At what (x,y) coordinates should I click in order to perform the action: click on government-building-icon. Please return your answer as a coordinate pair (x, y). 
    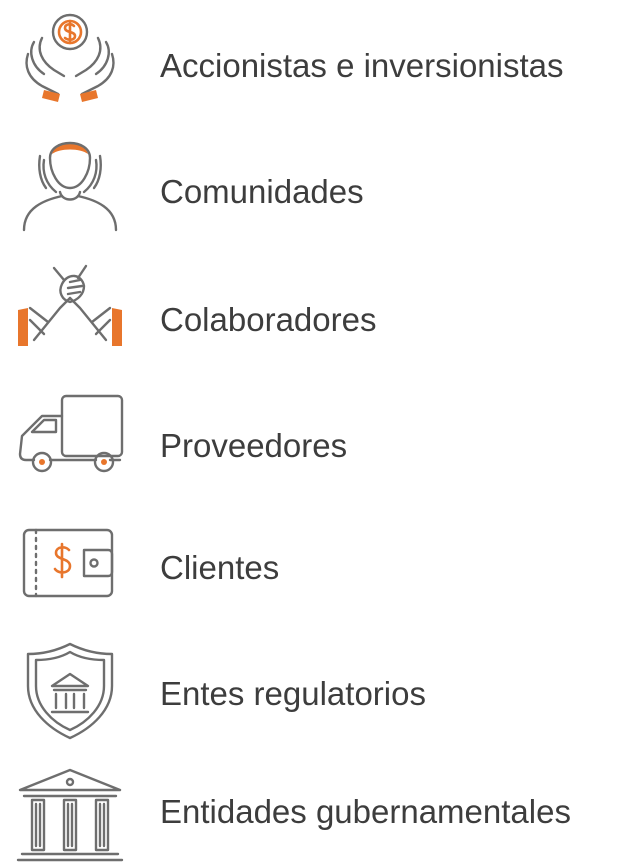
    Looking at the image, I should click on (70, 812).